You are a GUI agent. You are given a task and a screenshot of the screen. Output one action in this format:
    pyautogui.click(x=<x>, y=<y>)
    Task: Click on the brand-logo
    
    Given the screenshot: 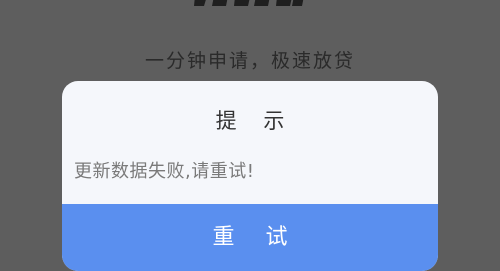 What is the action you would take?
    pyautogui.click(x=249, y=3)
    